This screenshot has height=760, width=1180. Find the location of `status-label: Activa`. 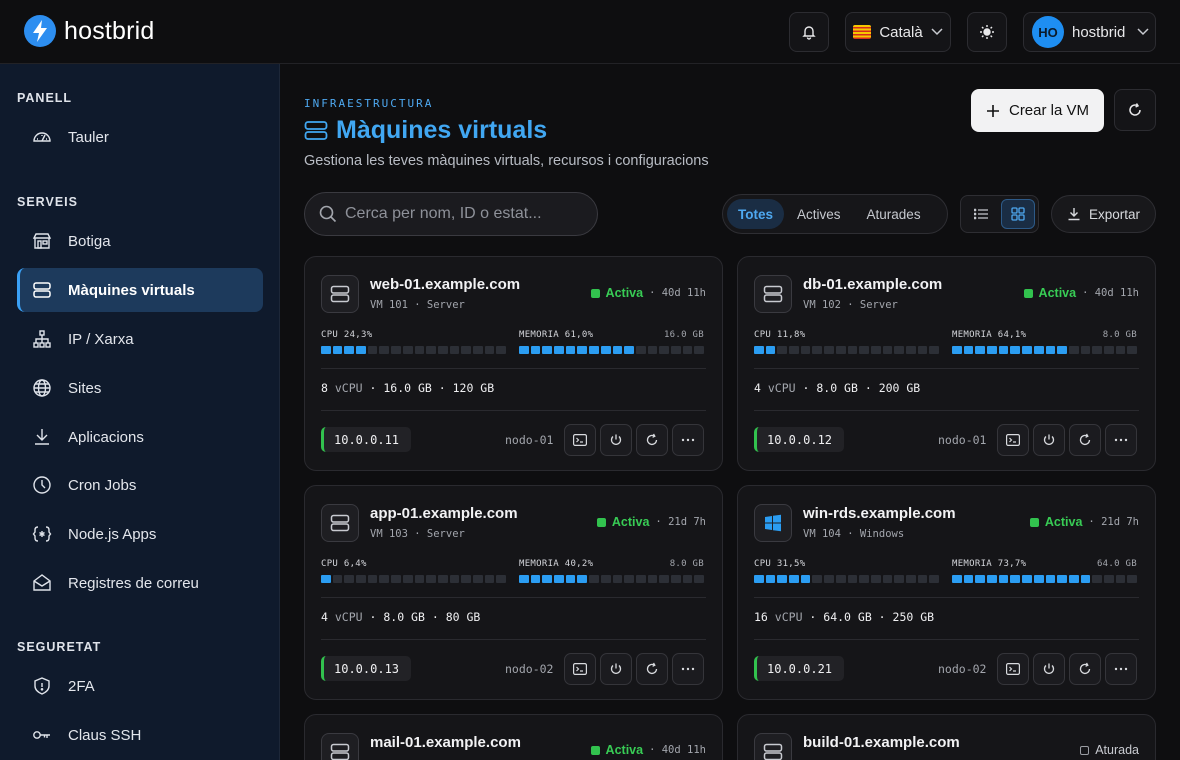

status-label: Activa is located at coordinates (1057, 293).